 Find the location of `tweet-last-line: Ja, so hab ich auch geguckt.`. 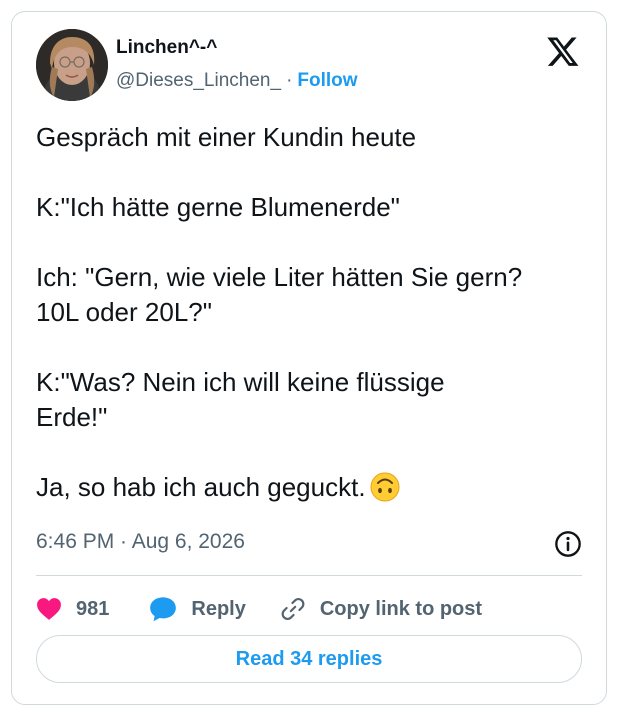

tweet-last-line: Ja, so hab ich auch geguckt. is located at coordinates (316, 487).